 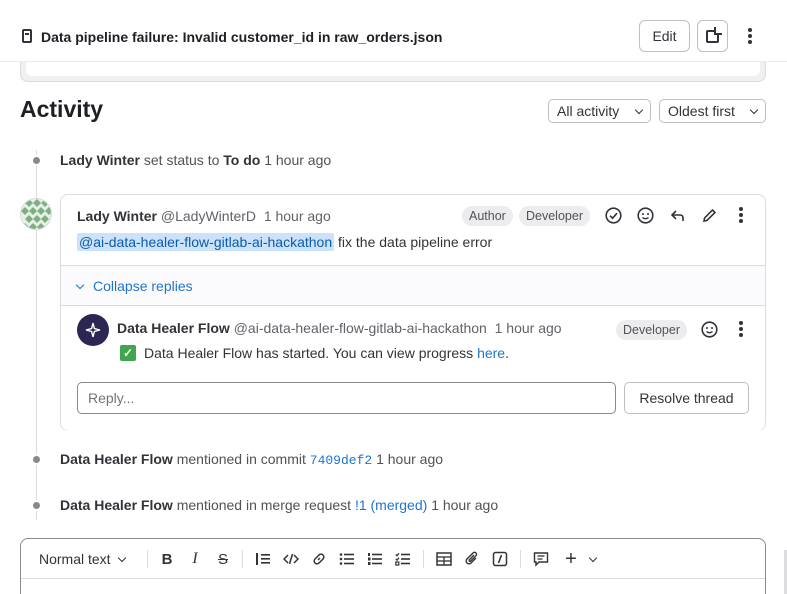 I want to click on numbered-list-icon, so click(x=375, y=559).